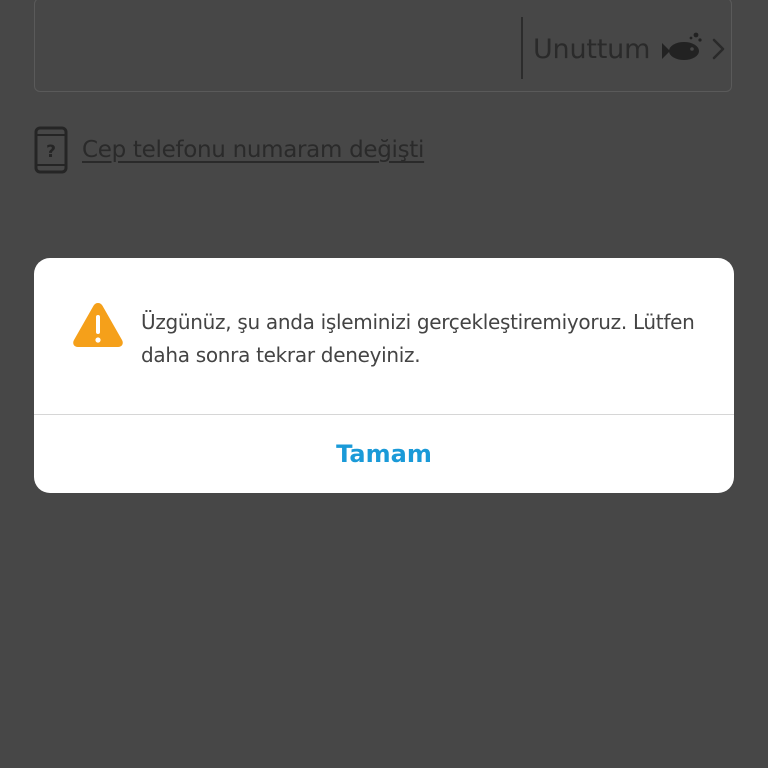 The width and height of the screenshot is (768, 768). I want to click on forgot-password-link: Unuttum, so click(629, 49).